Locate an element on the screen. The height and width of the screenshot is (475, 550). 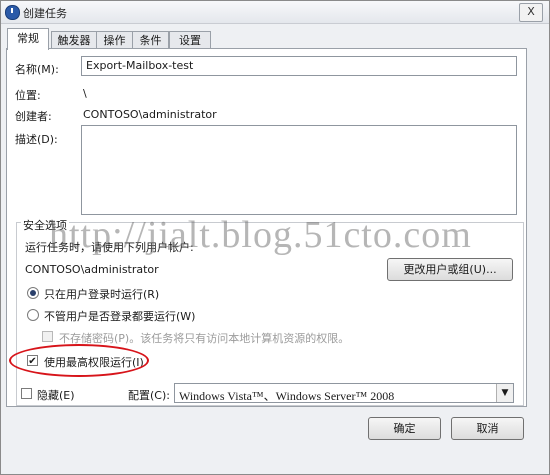
name-input: Export-Mailbox-test is located at coordinates (299, 66).